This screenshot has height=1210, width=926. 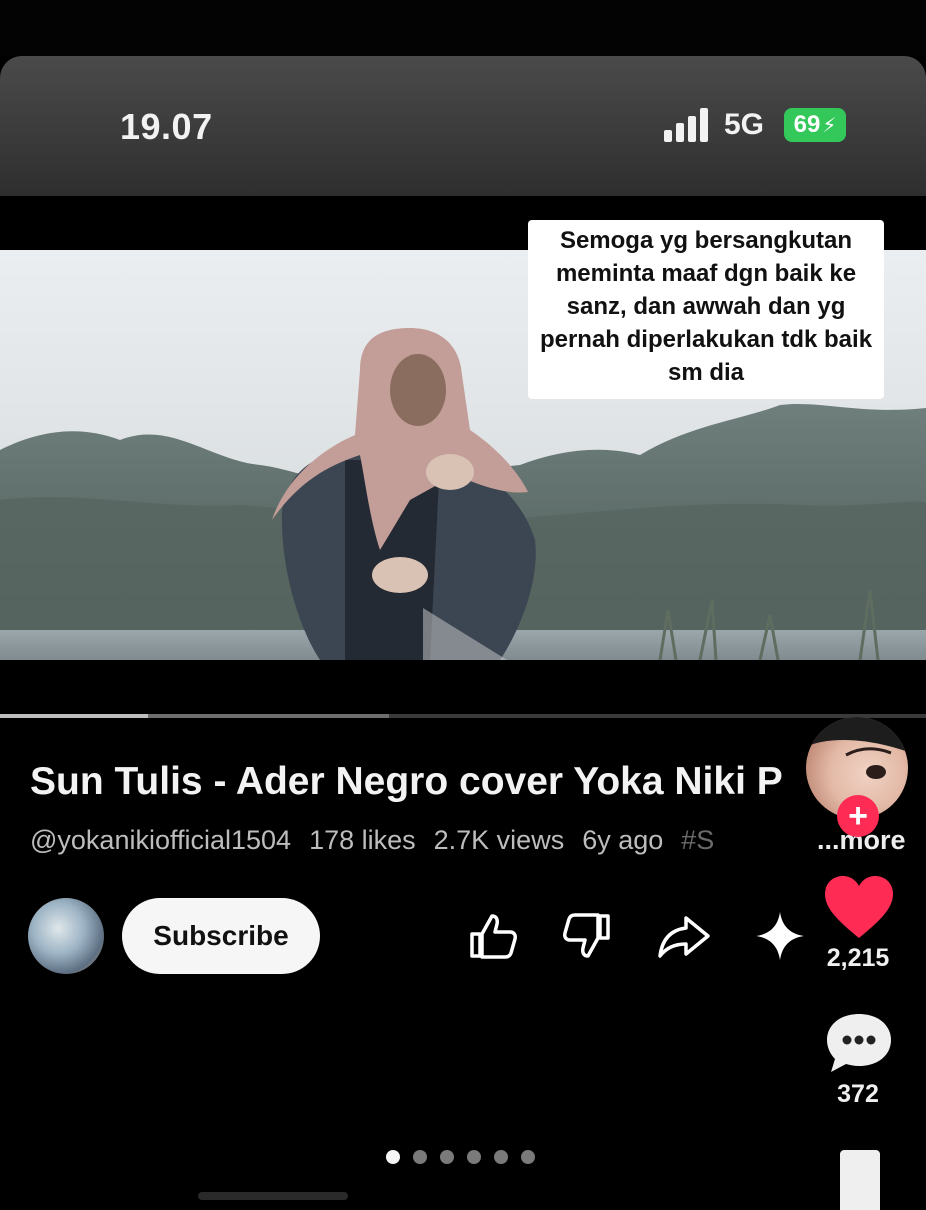 I want to click on played-bar, so click(x=74, y=716).